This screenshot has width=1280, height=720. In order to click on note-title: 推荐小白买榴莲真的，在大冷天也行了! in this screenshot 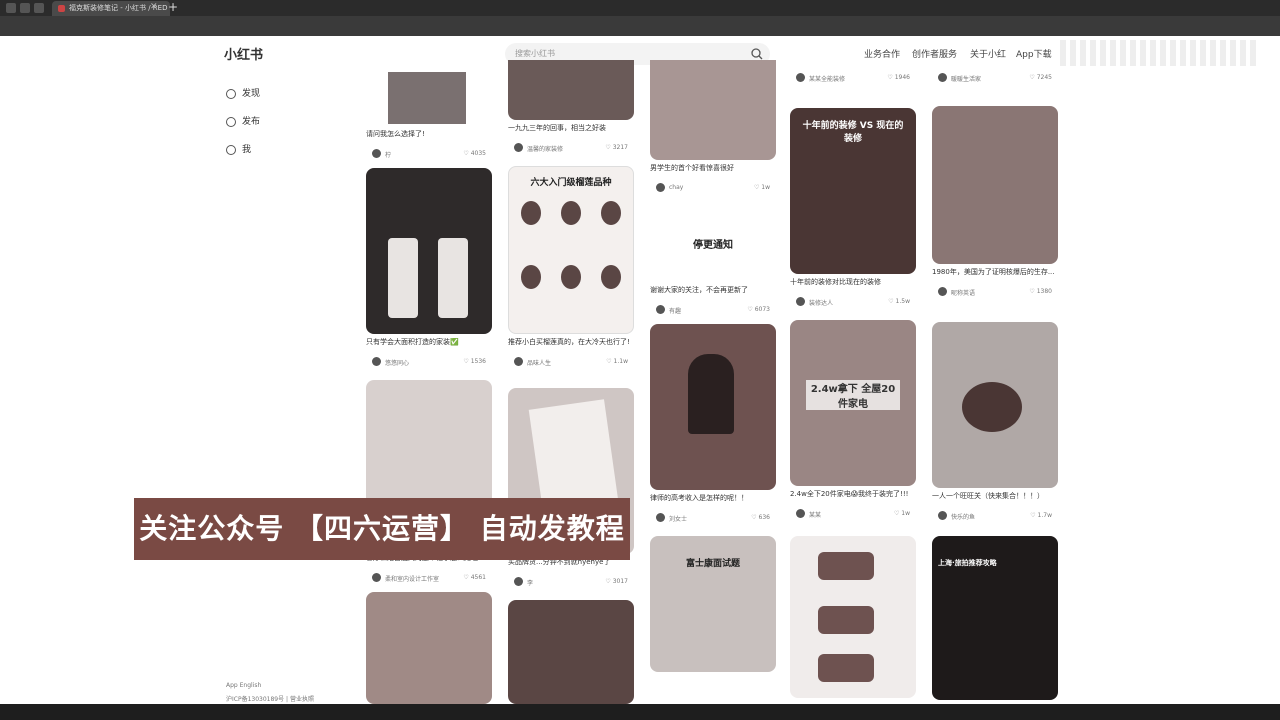, I will do `click(569, 342)`.